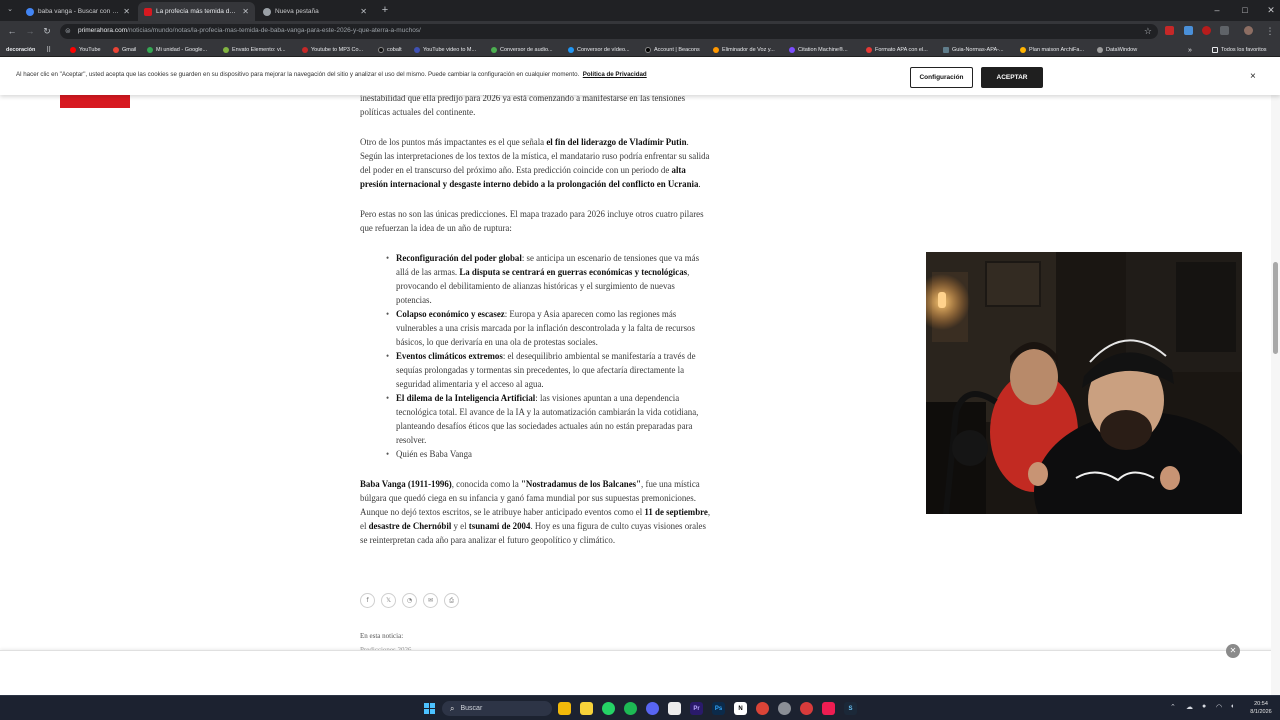 This screenshot has width=1280, height=720. What do you see at coordinates (615, 74) in the screenshot?
I see `privacy-policy-link: Política de Privacidad` at bounding box center [615, 74].